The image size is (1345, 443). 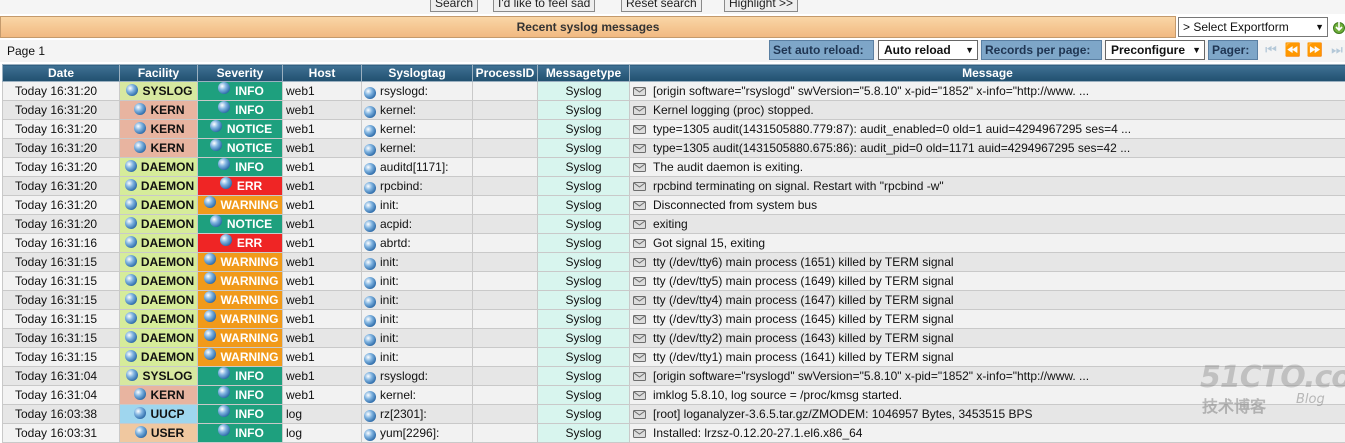 What do you see at coordinates (1155, 50) in the screenshot?
I see `records-per-page-select: Preconfigure ▼` at bounding box center [1155, 50].